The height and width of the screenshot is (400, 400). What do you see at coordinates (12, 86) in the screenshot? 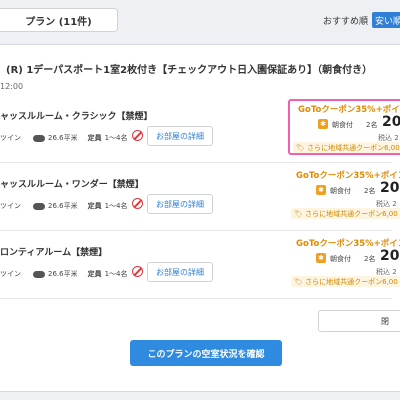
I see `time-info: 12:00` at bounding box center [12, 86].